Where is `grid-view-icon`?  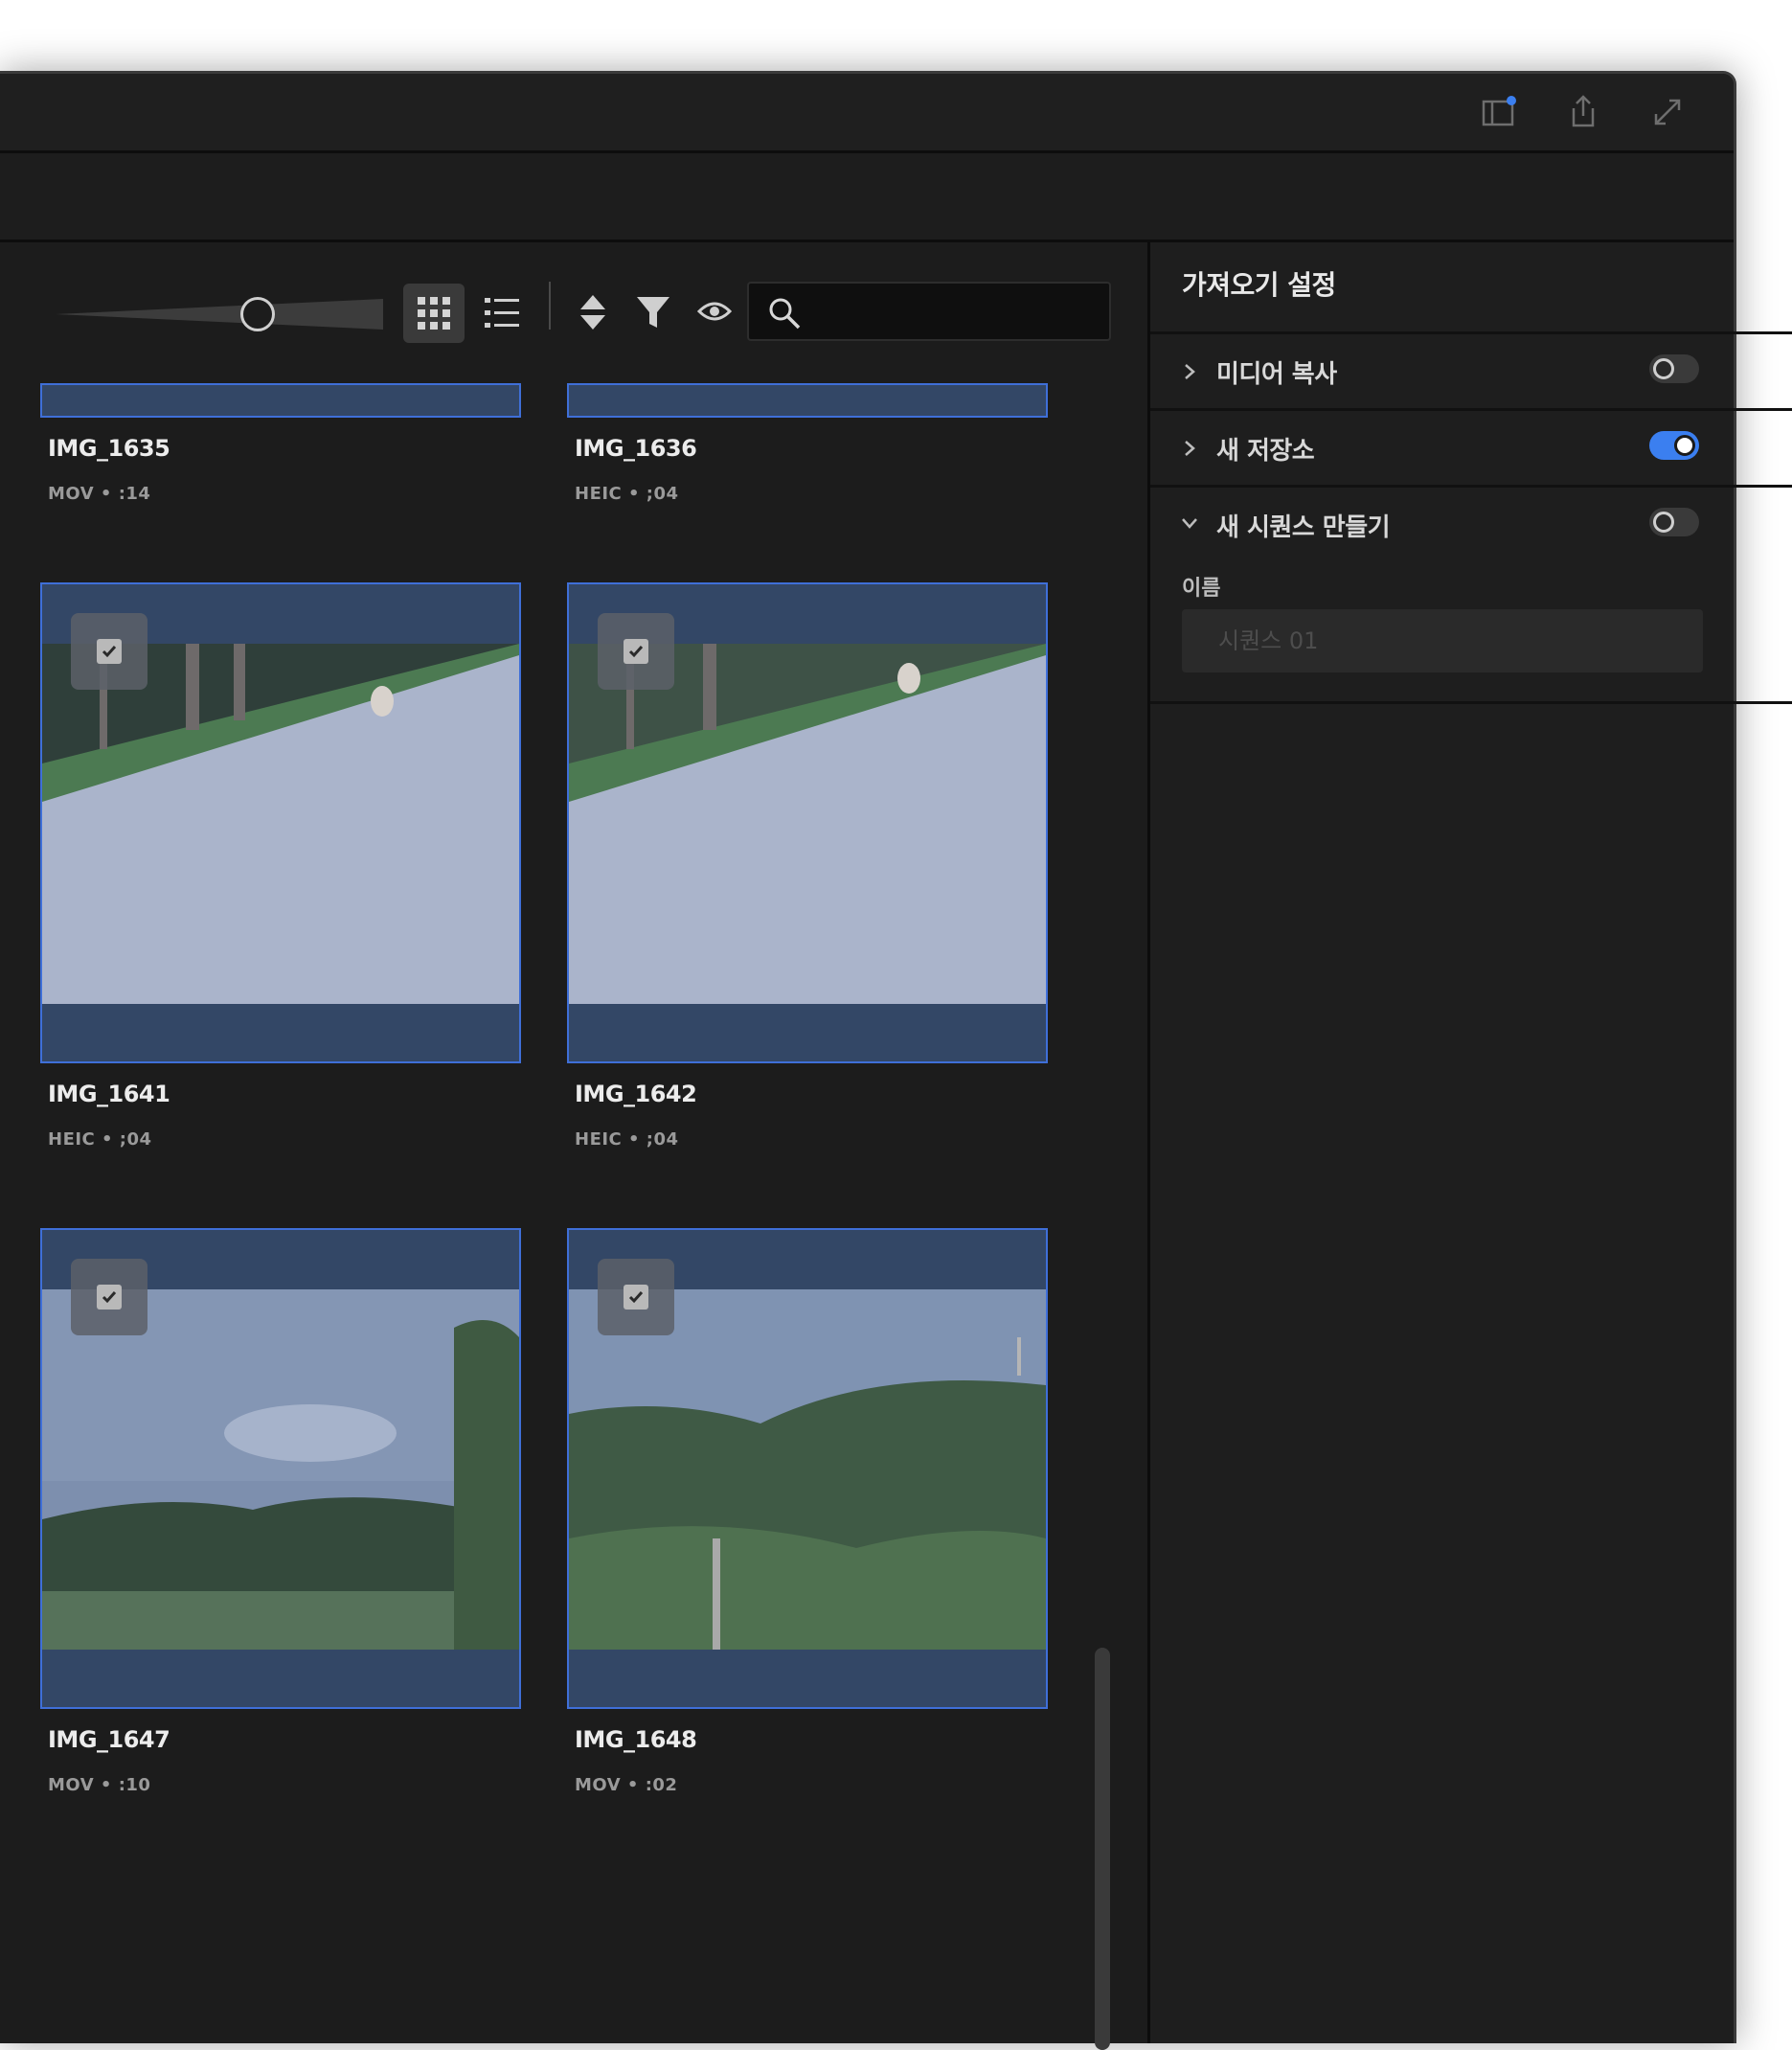
grid-view-icon is located at coordinates (434, 313).